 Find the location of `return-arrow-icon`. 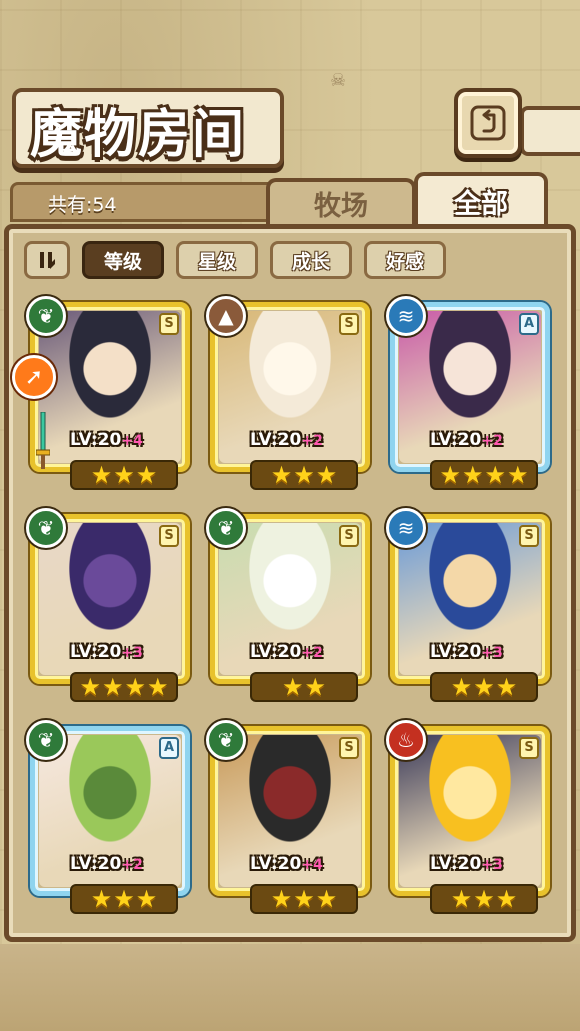

return-arrow-icon is located at coordinates (488, 123).